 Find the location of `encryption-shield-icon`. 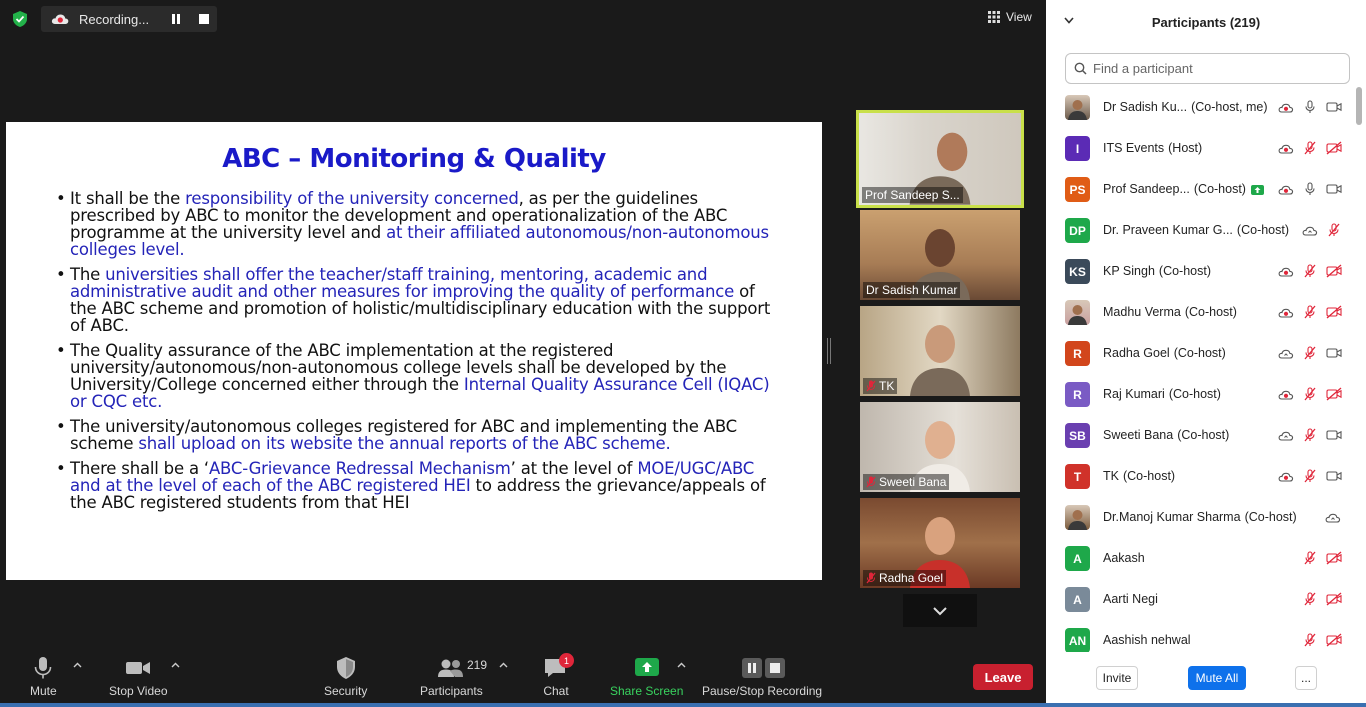

encryption-shield-icon is located at coordinates (20, 19).